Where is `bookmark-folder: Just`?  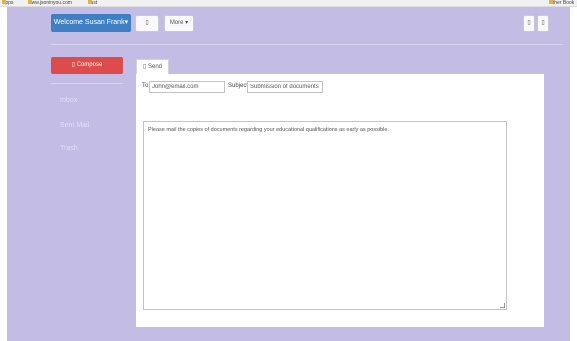 bookmark-folder: Just is located at coordinates (92, 3).